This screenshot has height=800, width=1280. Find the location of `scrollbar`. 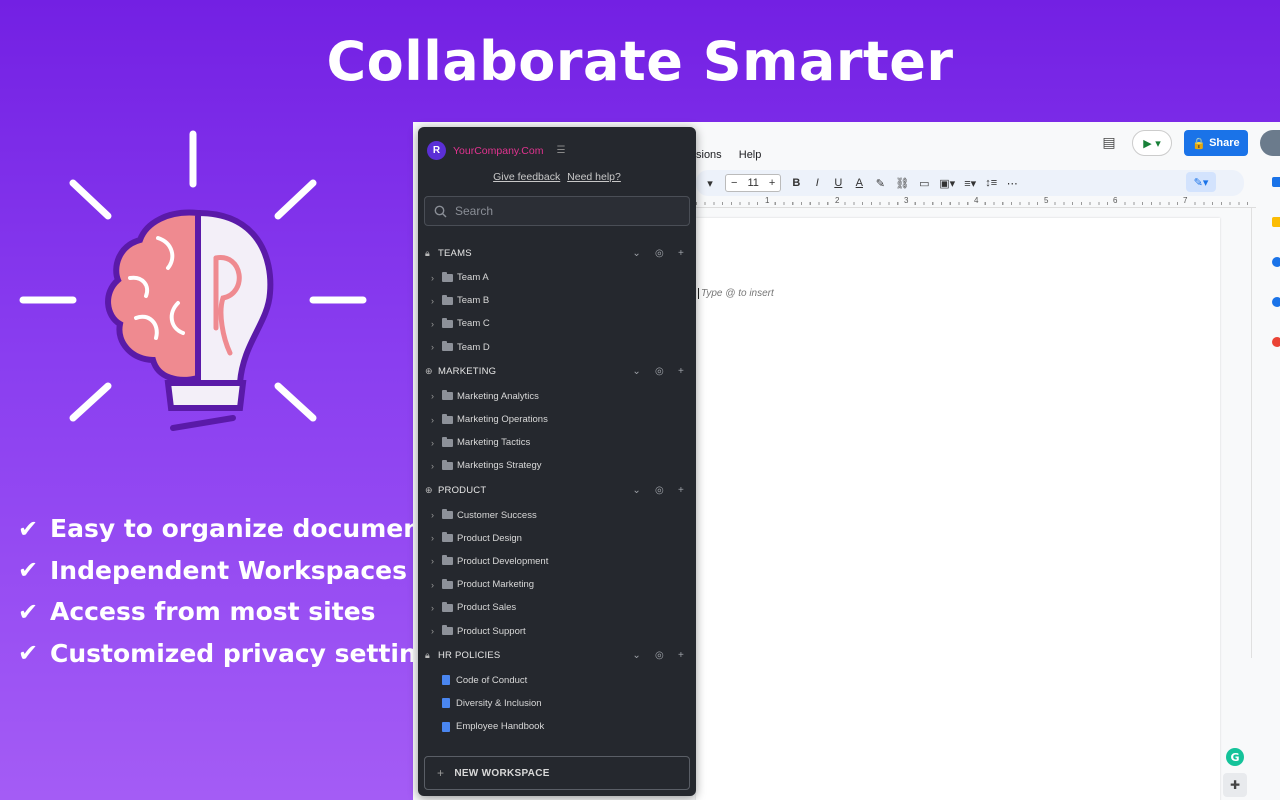

scrollbar is located at coordinates (1255, 433).